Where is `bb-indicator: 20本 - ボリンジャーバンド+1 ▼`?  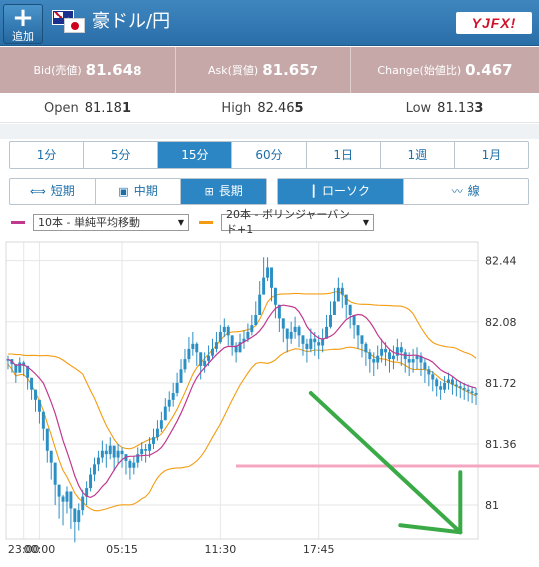
bb-indicator: 20本 - ボリンジャーバンド+1 ▼ is located at coordinates (286, 222).